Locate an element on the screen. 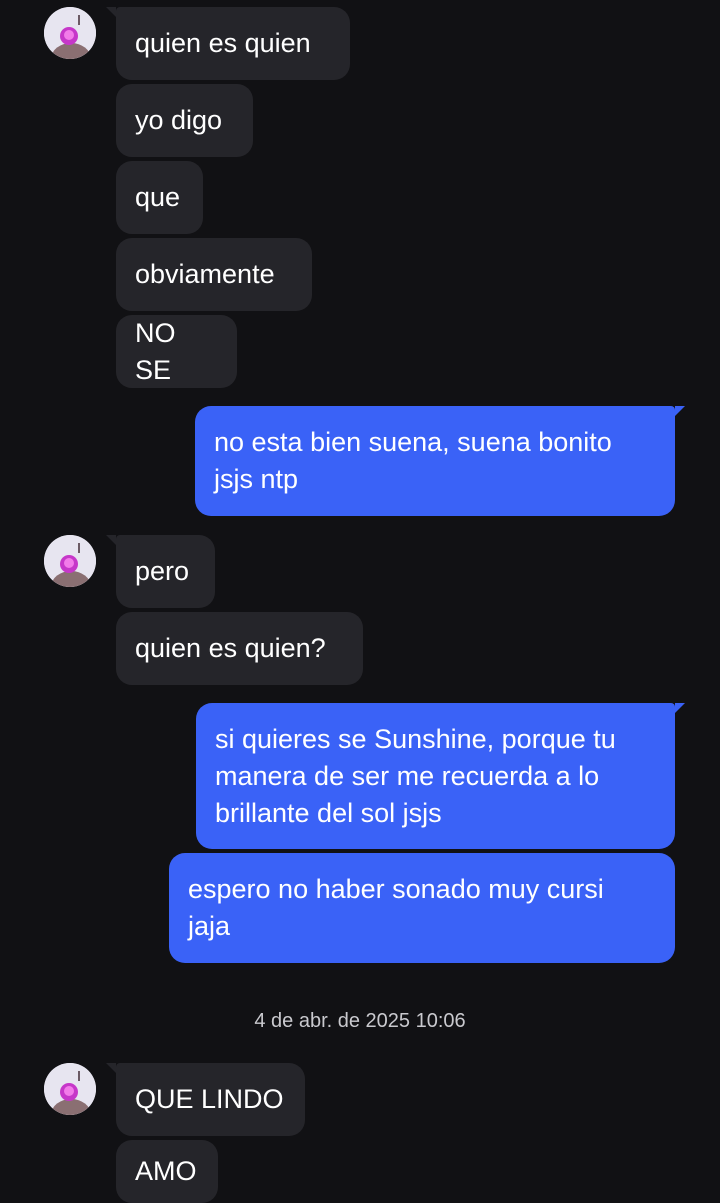 This screenshot has height=1203, width=720. incoming-message: obviamente is located at coordinates (214, 274).